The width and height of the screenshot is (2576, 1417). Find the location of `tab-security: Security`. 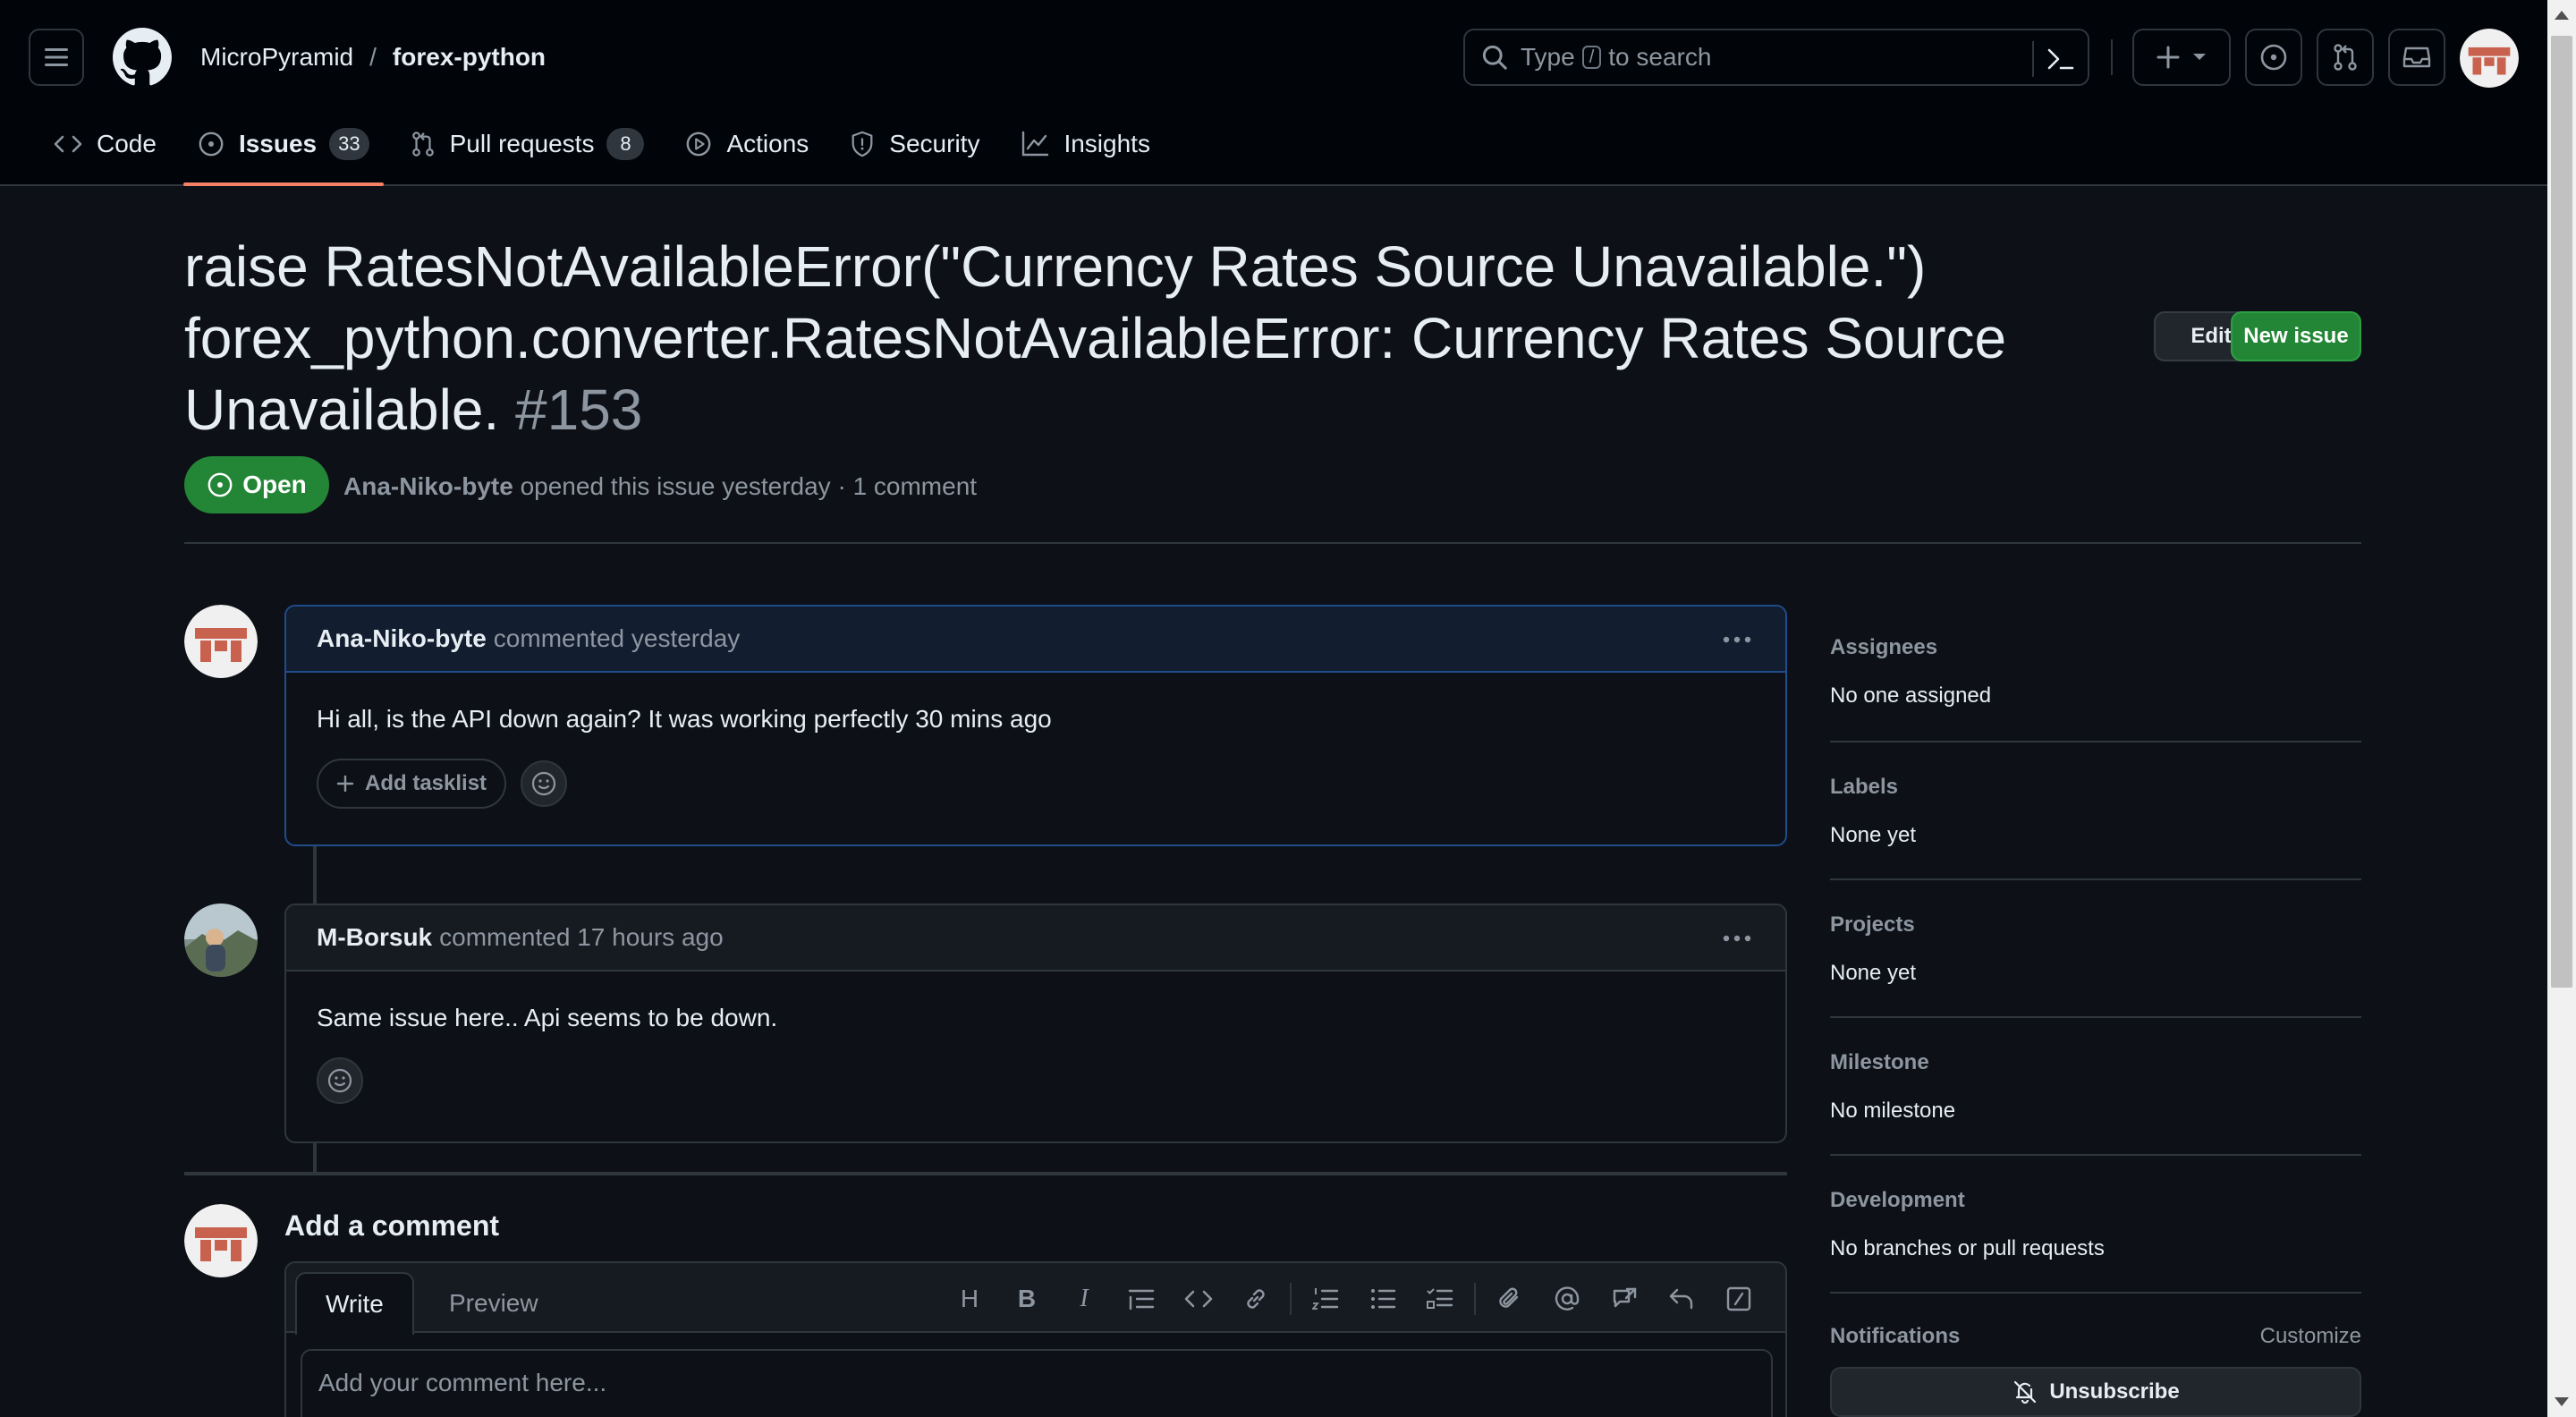

tab-security: Security is located at coordinates (914, 144).